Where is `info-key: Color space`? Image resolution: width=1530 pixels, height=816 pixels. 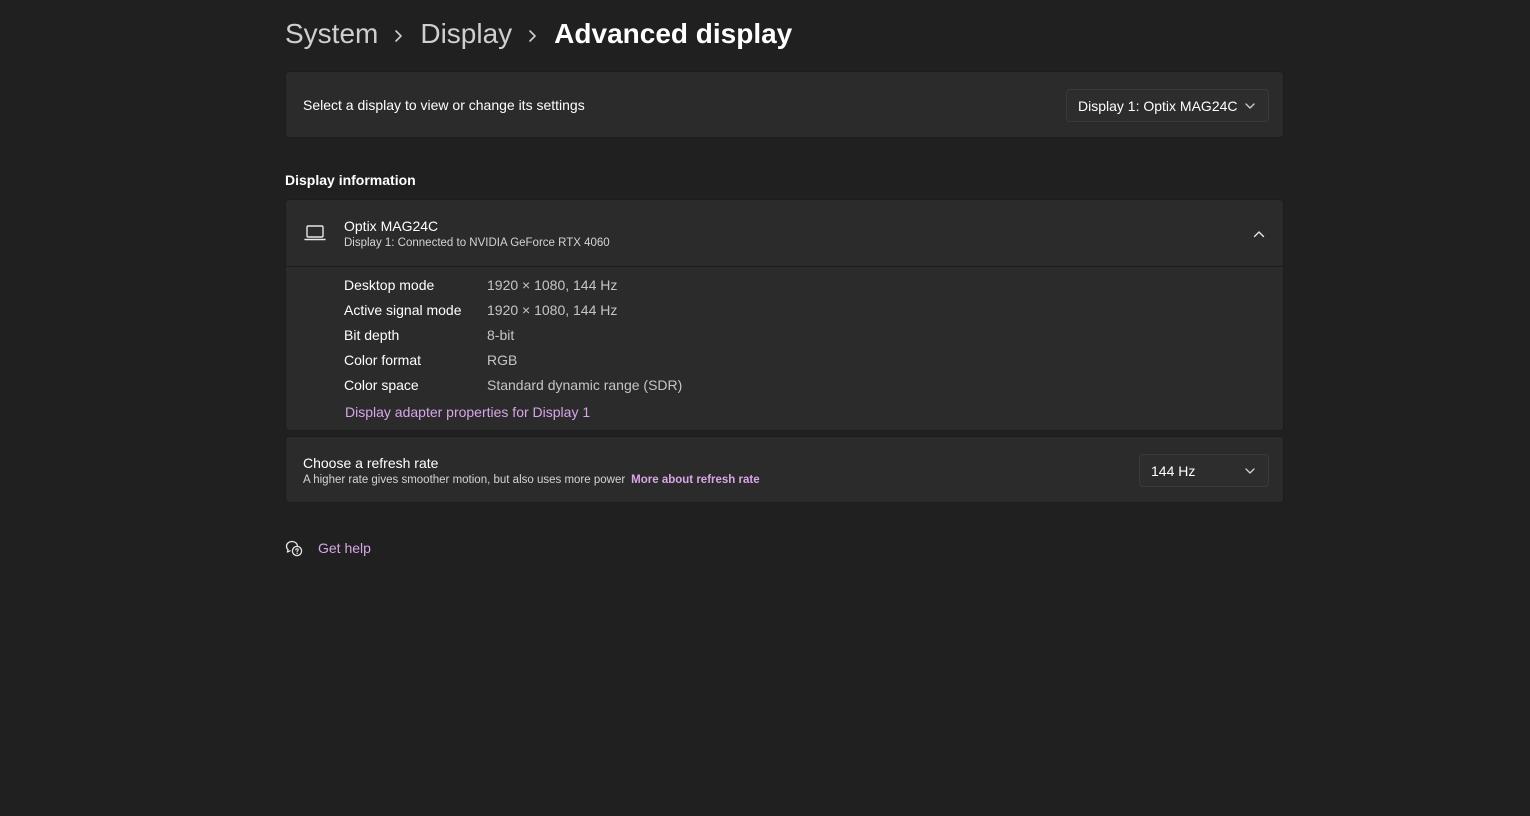 info-key: Color space is located at coordinates (381, 385).